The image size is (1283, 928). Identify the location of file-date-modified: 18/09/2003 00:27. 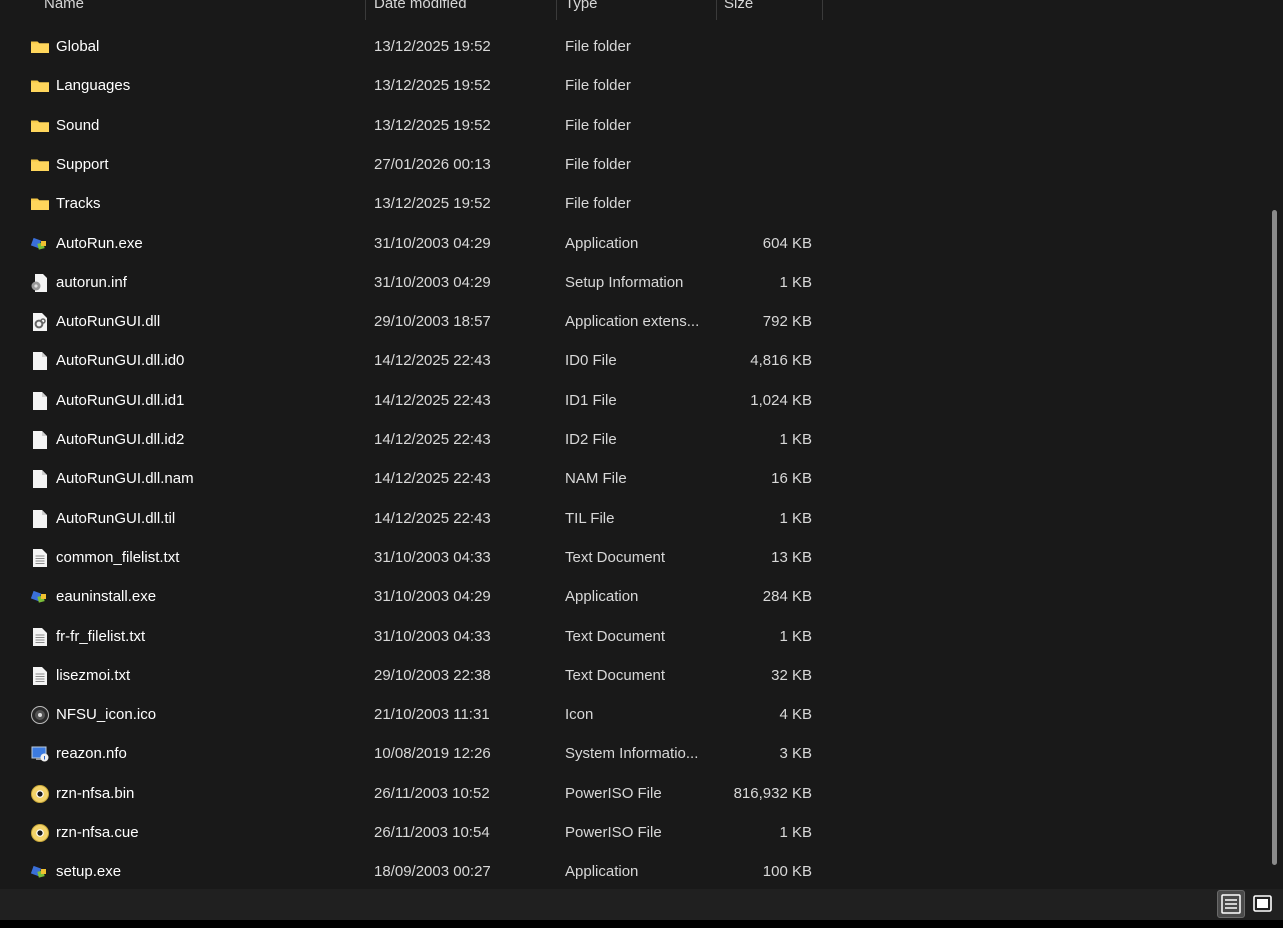
(432, 871).